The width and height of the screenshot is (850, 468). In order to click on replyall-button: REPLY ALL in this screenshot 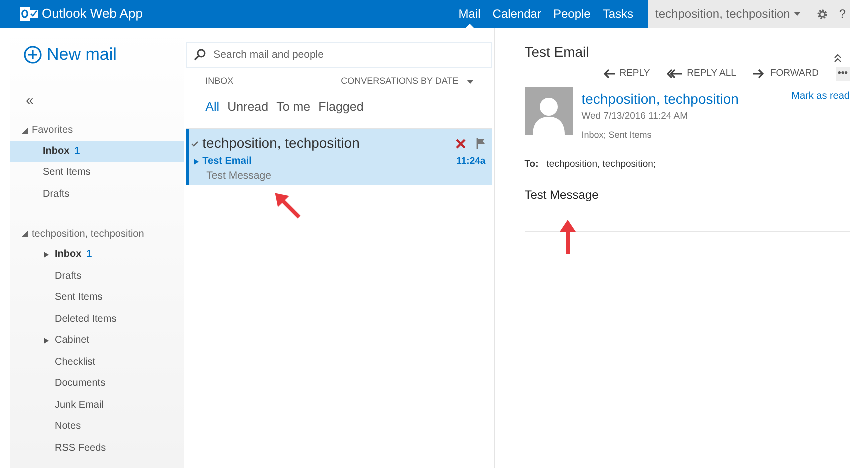, I will do `click(701, 74)`.